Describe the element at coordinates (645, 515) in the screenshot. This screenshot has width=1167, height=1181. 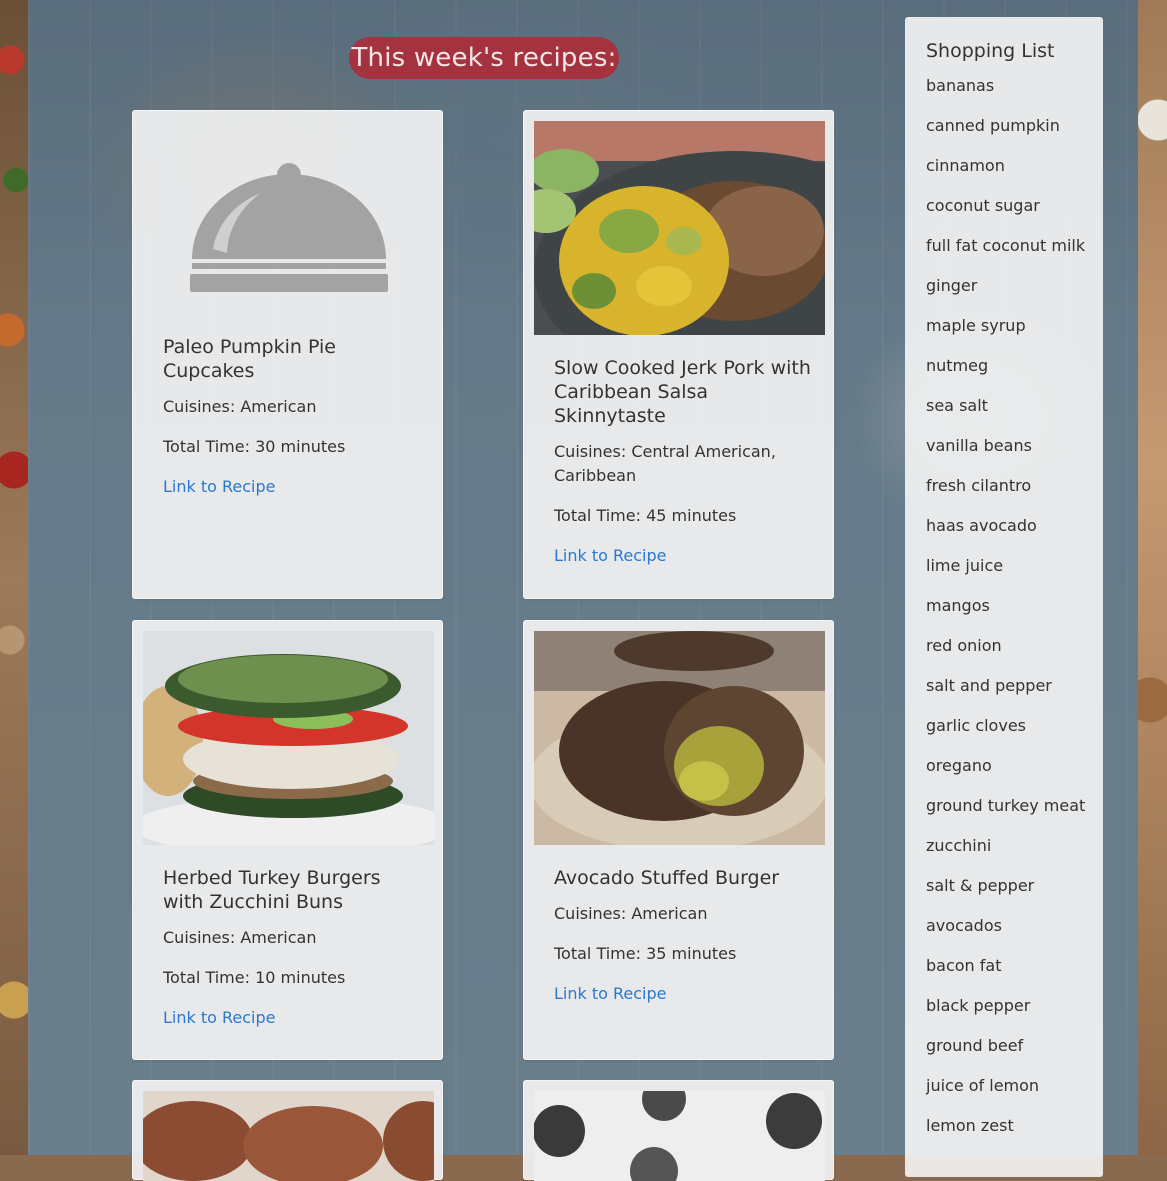
I see `recipe-total-time: Total Time: 45 minutes` at that location.